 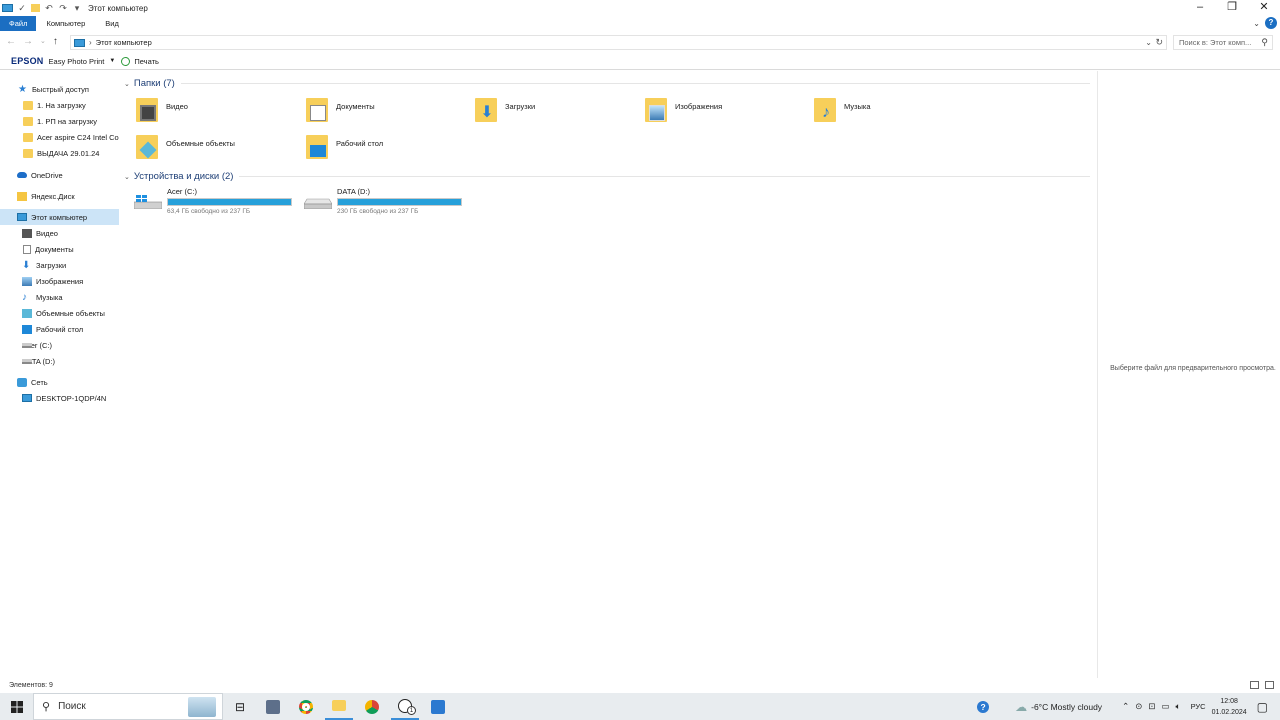 I want to click on close-icon: ✕, so click(x=1264, y=8).